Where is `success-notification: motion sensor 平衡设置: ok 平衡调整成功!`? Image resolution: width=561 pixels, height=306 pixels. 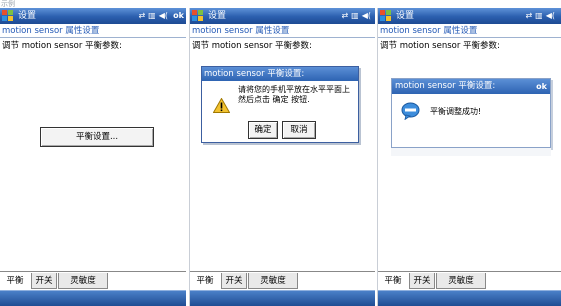
success-notification: motion sensor 平衡设置: ok 平衡调整成功! is located at coordinates (471, 113).